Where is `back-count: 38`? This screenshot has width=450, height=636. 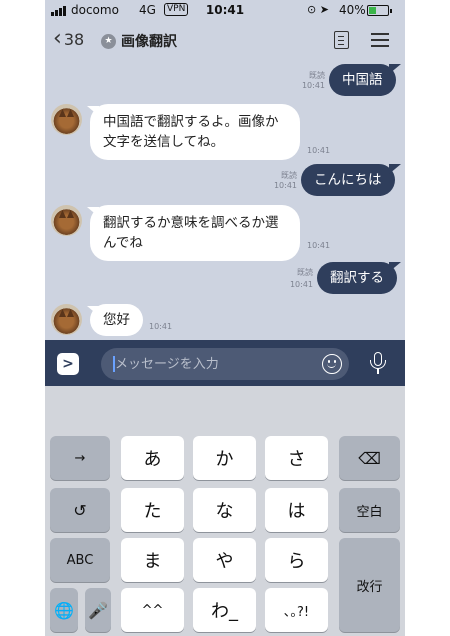
back-count: 38 is located at coordinates (74, 39).